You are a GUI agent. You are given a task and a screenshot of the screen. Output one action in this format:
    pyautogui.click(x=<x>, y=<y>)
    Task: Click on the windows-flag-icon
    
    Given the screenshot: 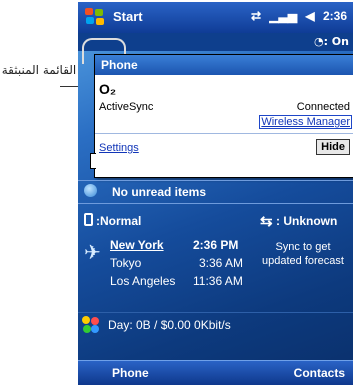 What is the action you would take?
    pyautogui.click(x=95, y=17)
    